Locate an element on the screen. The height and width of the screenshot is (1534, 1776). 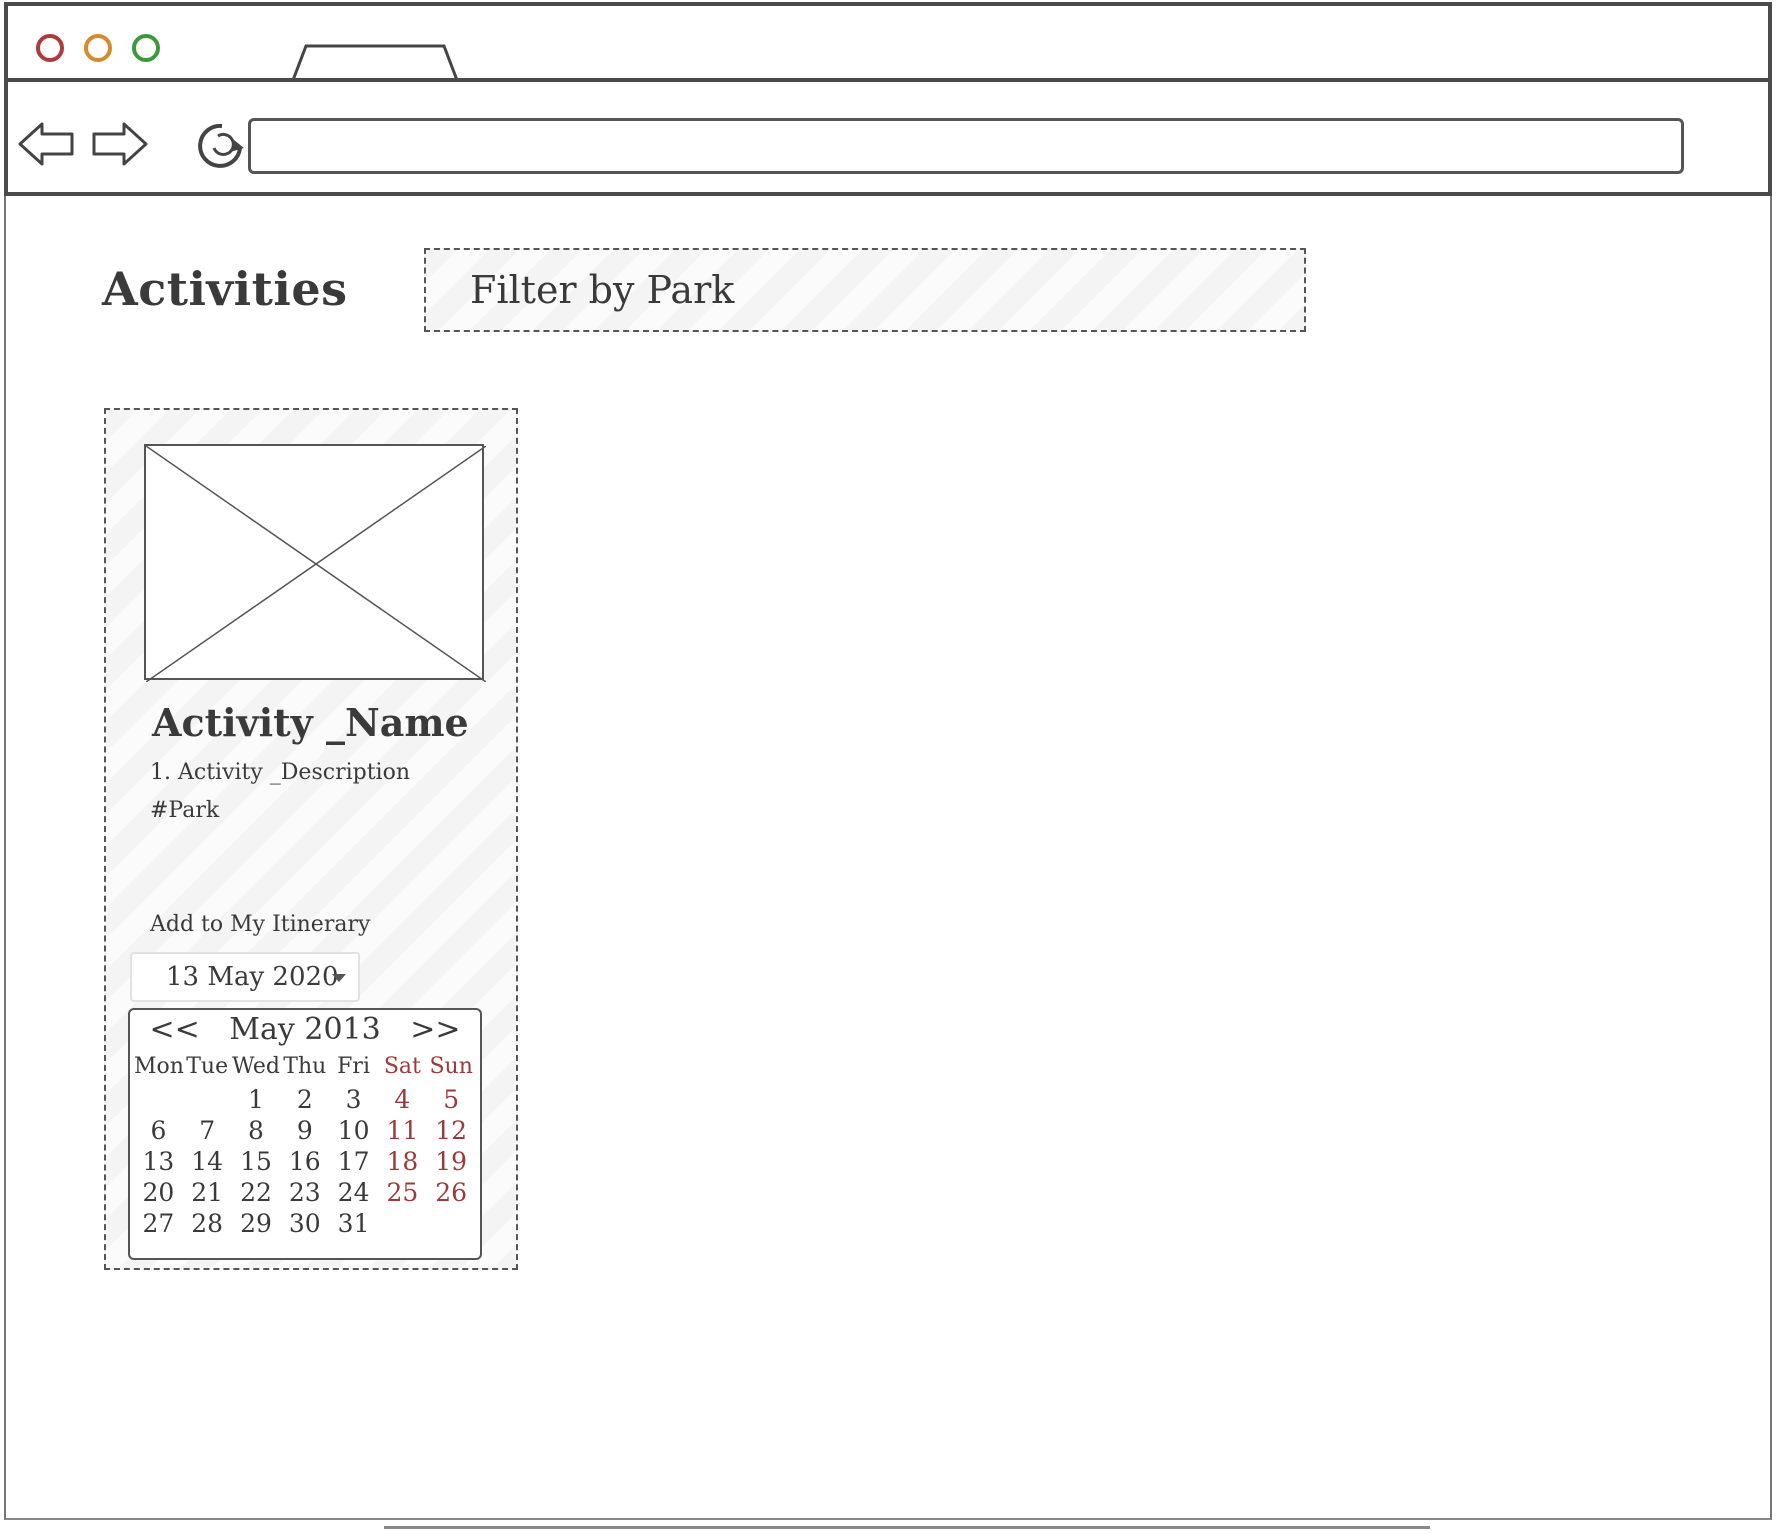
page-title: Activities is located at coordinates (225, 289).